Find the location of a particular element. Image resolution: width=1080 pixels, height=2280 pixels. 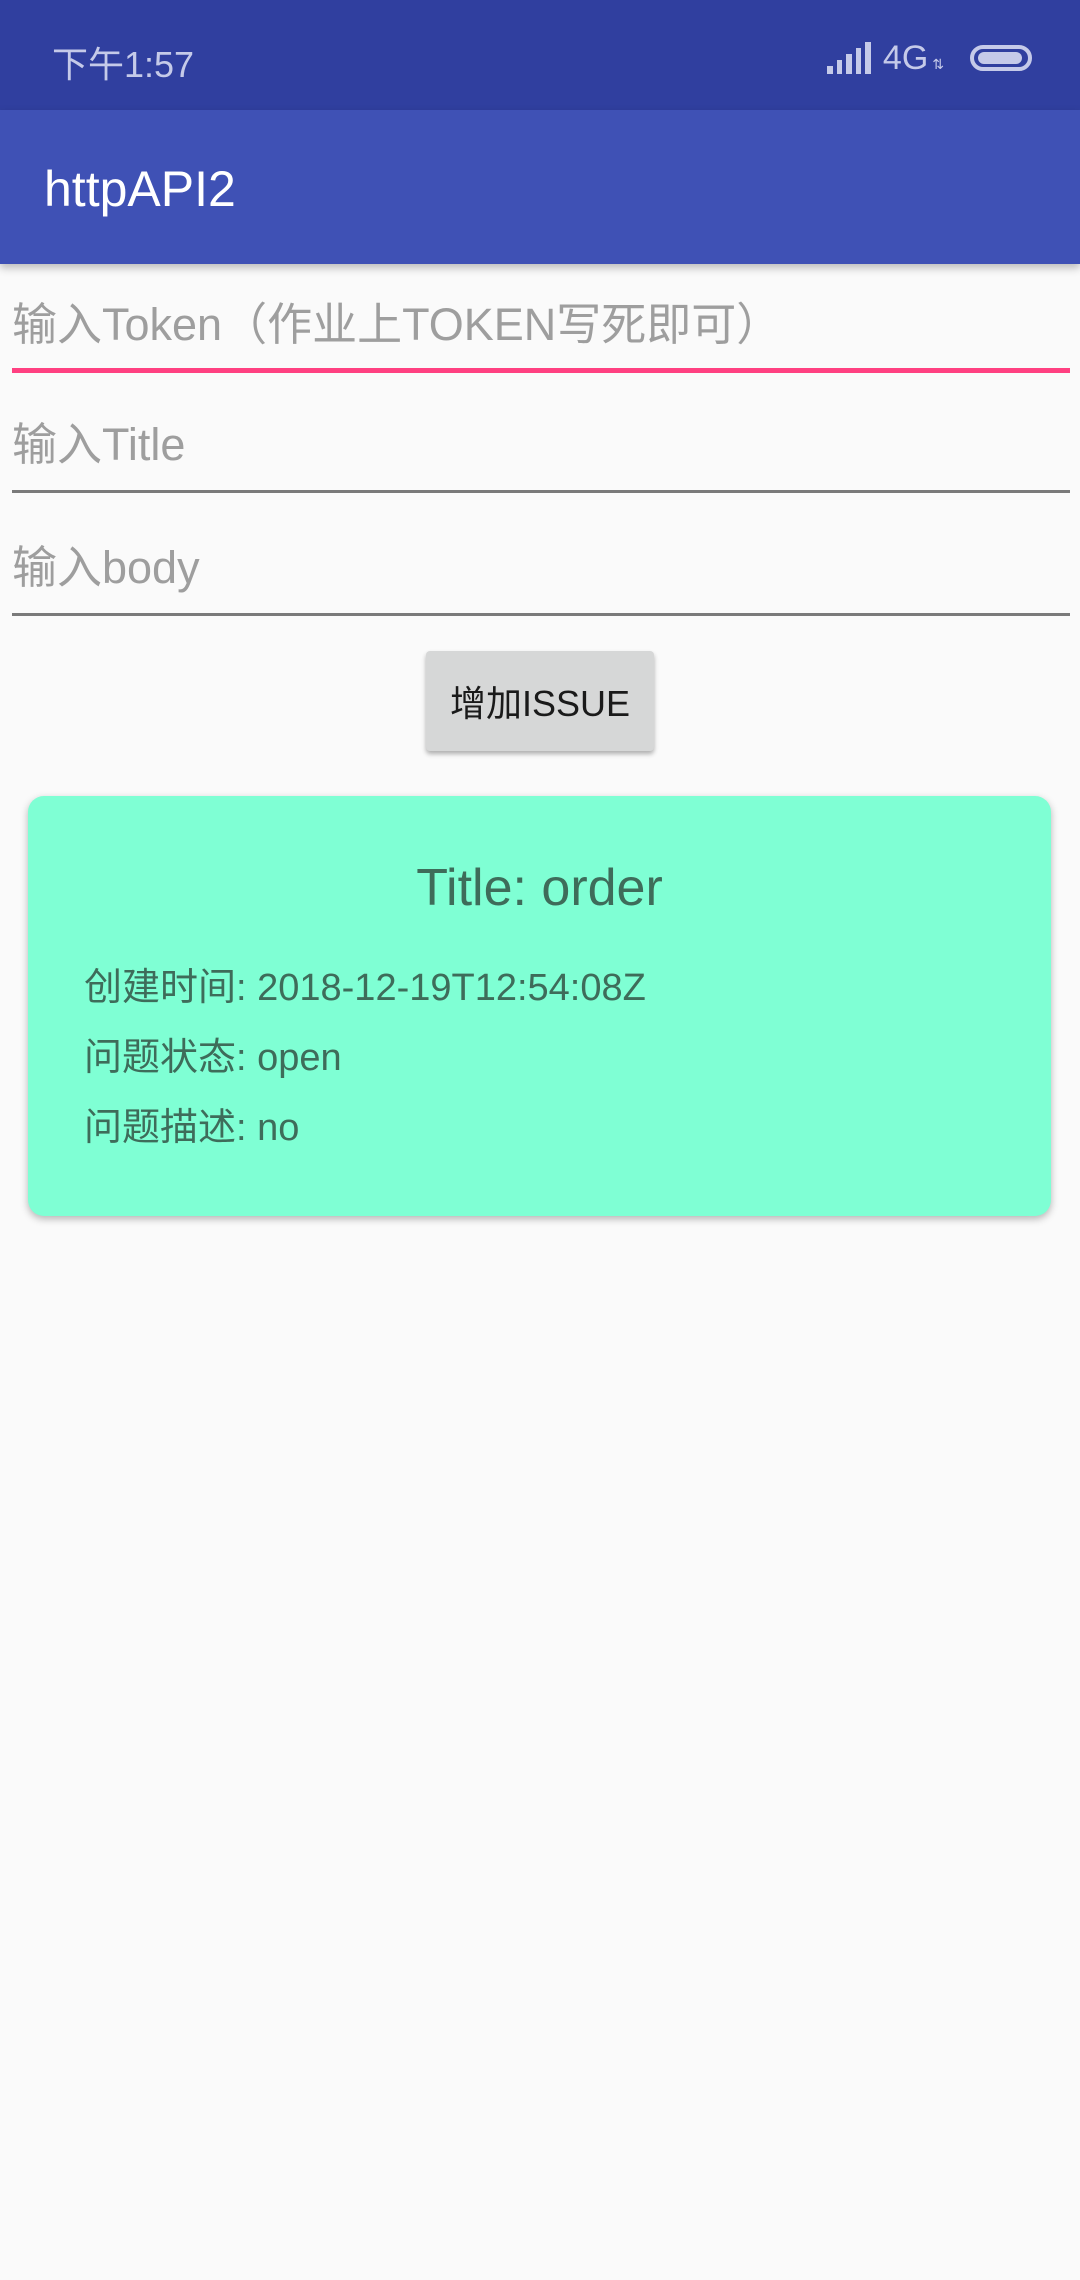

issue-title: Title: order is located at coordinates (539, 888).